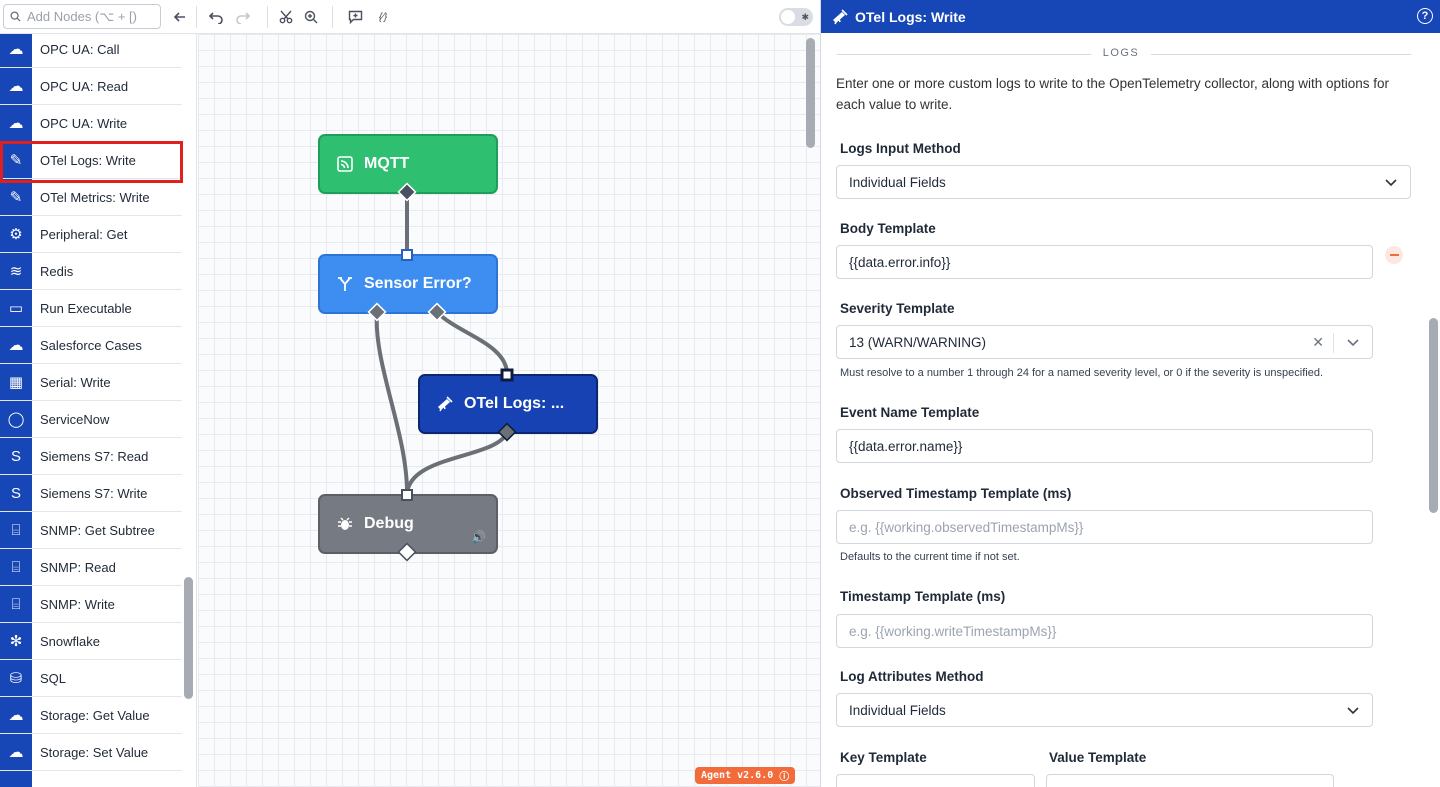 This screenshot has width=1440, height=787. I want to click on node-type-icon, so click(16, 779).